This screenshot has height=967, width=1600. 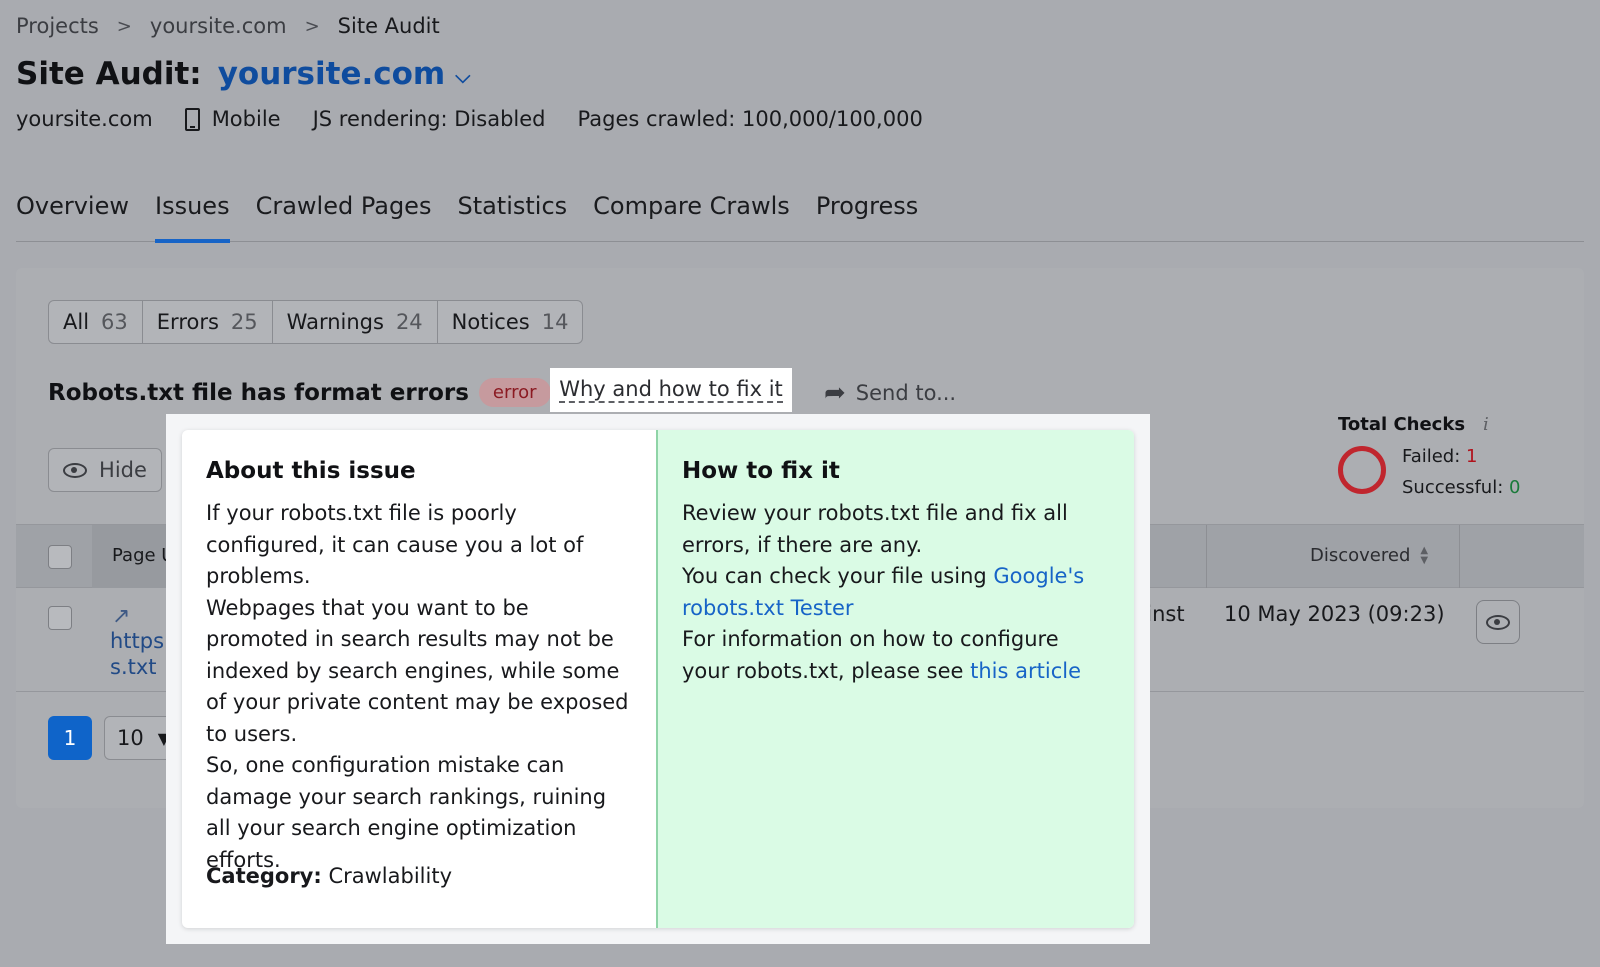 I want to click on failed-value: 1, so click(x=1472, y=456).